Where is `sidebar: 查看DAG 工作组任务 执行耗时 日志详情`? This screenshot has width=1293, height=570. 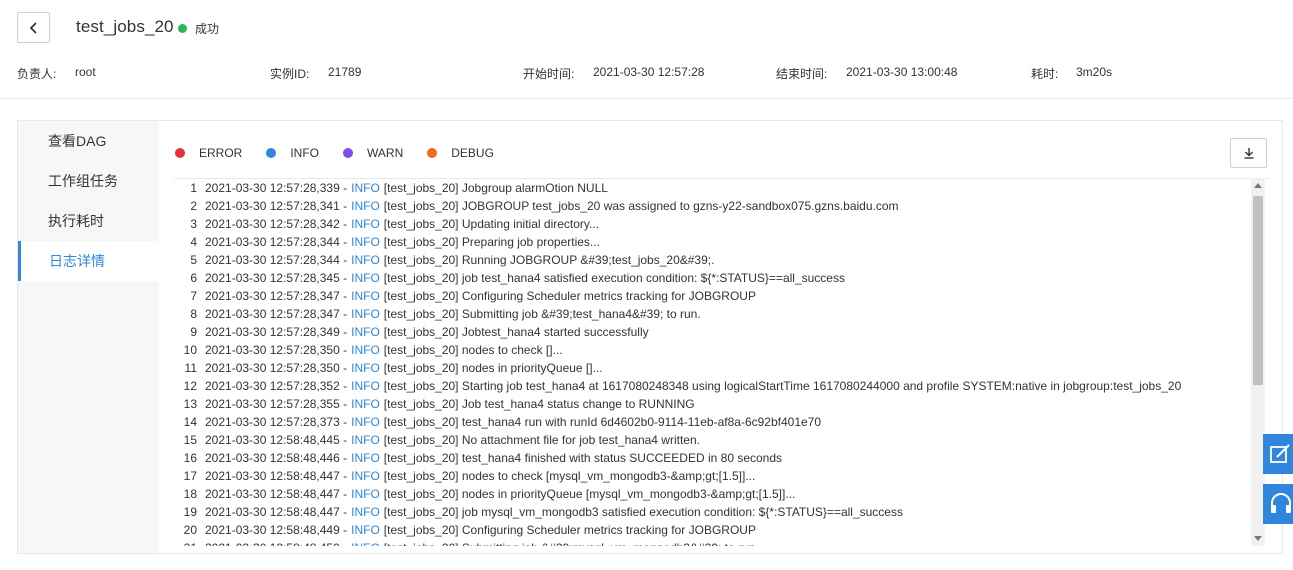
sidebar: 查看DAG 工作组任务 执行耗时 日志详情 is located at coordinates (88, 337).